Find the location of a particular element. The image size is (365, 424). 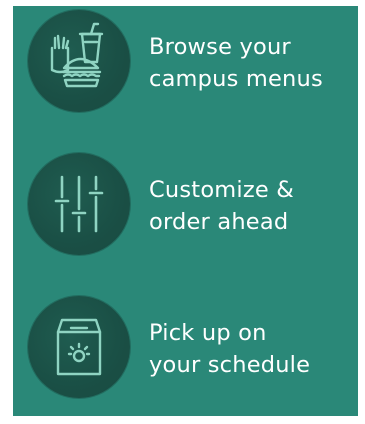

feature-caption: Pick up on your schedule is located at coordinates (254, 349).